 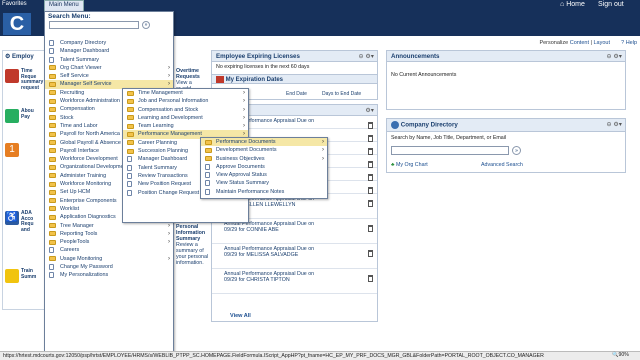 I want to click on home-link: ⌂ Home, so click(x=572, y=4).